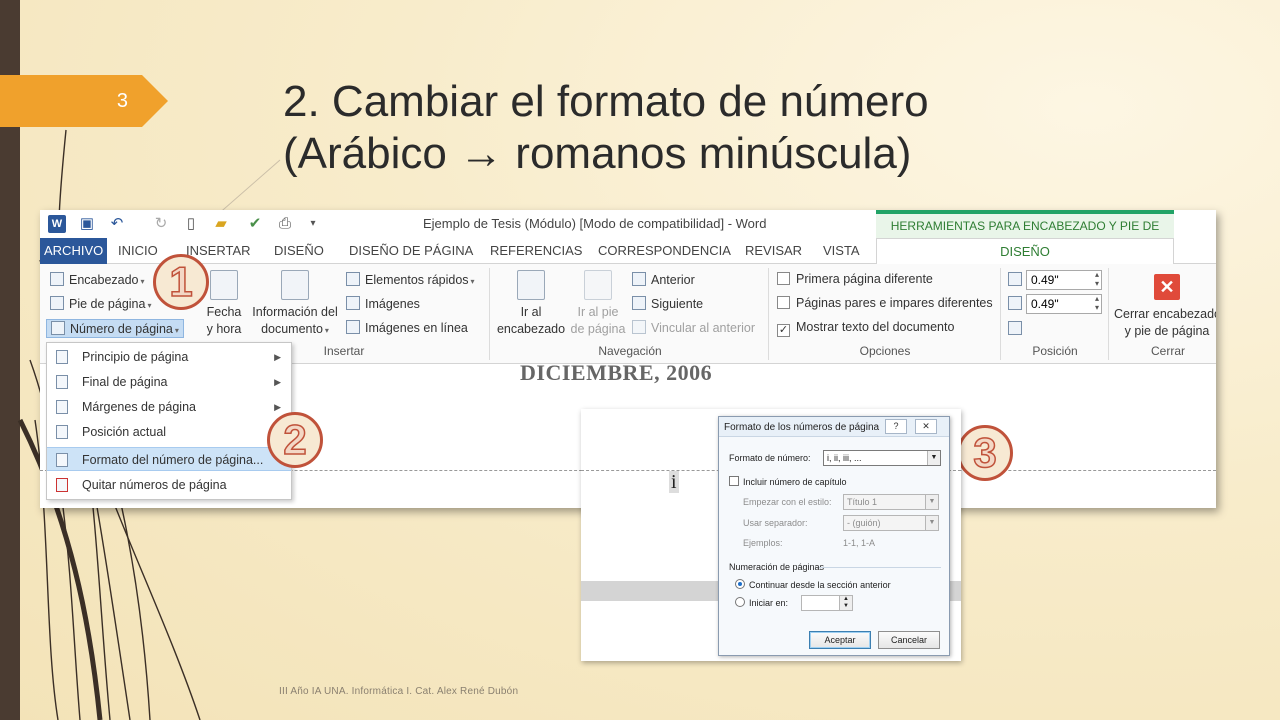 The height and width of the screenshot is (720, 1280). What do you see at coordinates (1165, 307) in the screenshot?
I see `close-header-footer-button: ✕ Cerrar encabezado y pie de página` at bounding box center [1165, 307].